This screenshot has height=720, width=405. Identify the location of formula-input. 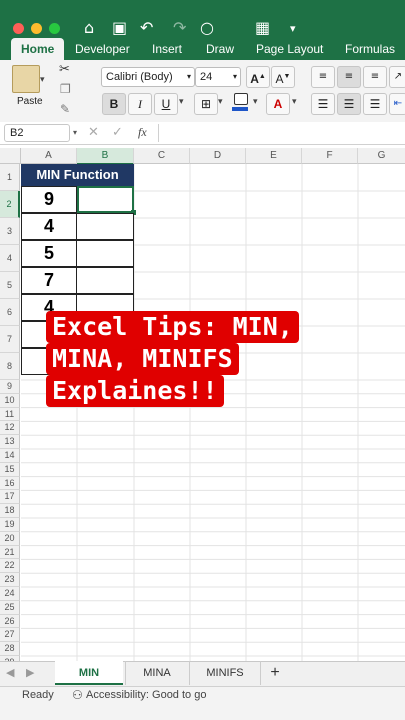
(281, 133).